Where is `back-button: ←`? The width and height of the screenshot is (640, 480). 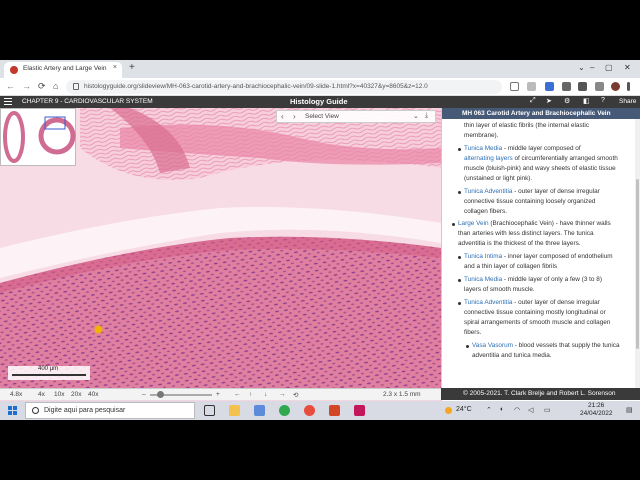 back-button: ← is located at coordinates (10, 86).